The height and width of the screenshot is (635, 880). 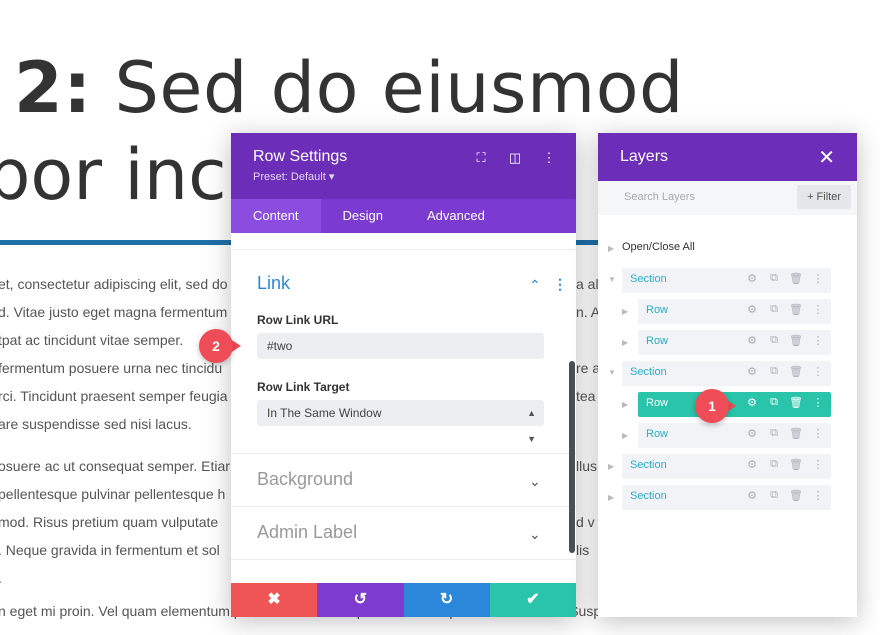 What do you see at coordinates (303, 387) in the screenshot?
I see `row-link-target-label: Row Link Target` at bounding box center [303, 387].